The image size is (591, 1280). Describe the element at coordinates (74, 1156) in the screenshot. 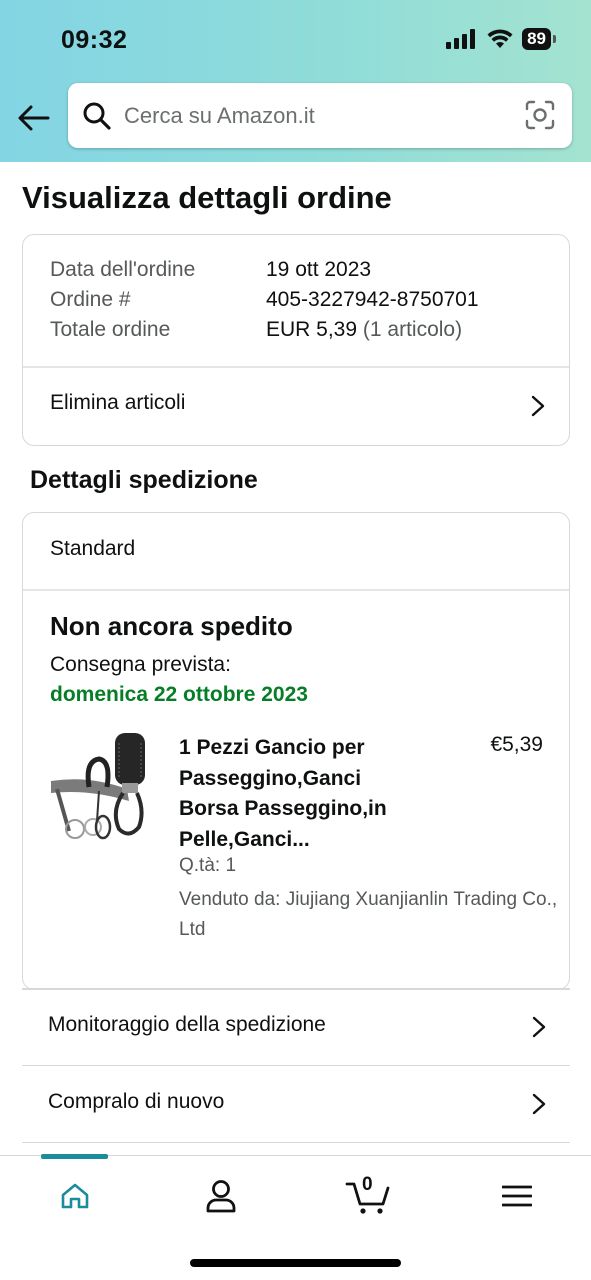

I see `active-tab-indicator` at that location.